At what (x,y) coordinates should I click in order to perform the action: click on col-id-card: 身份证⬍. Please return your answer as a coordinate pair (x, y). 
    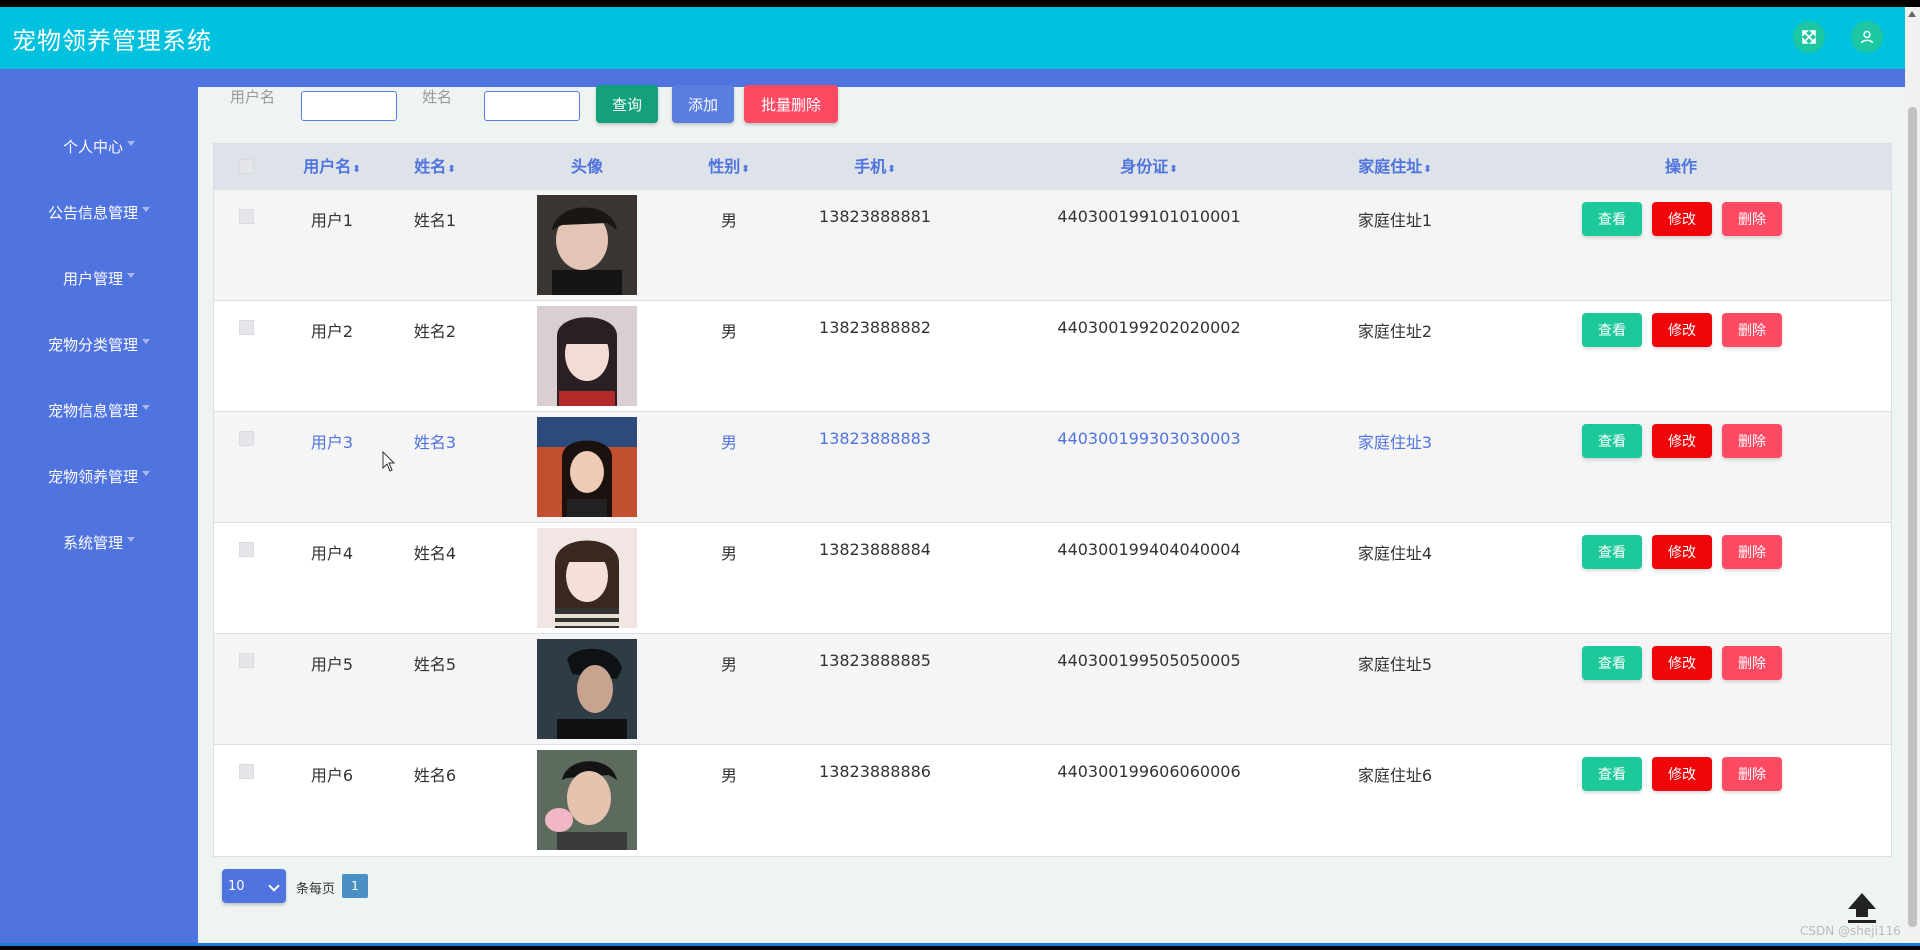
    Looking at the image, I should click on (1148, 166).